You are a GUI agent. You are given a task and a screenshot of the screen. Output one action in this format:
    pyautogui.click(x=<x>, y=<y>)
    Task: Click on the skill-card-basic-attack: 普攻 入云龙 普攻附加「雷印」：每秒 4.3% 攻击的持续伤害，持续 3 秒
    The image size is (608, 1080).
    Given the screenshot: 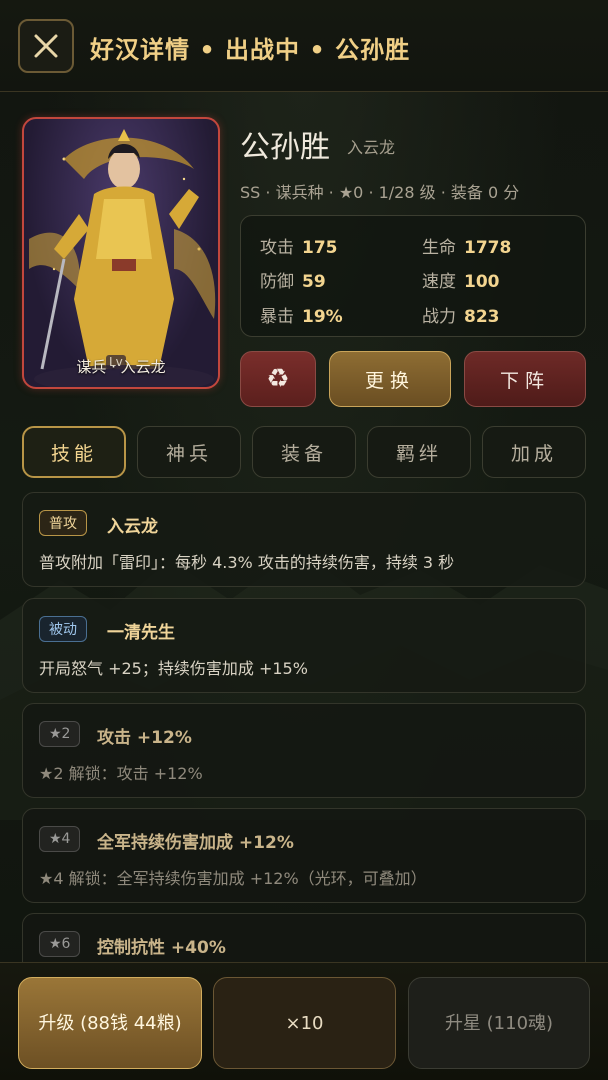 What is the action you would take?
    pyautogui.click(x=304, y=539)
    